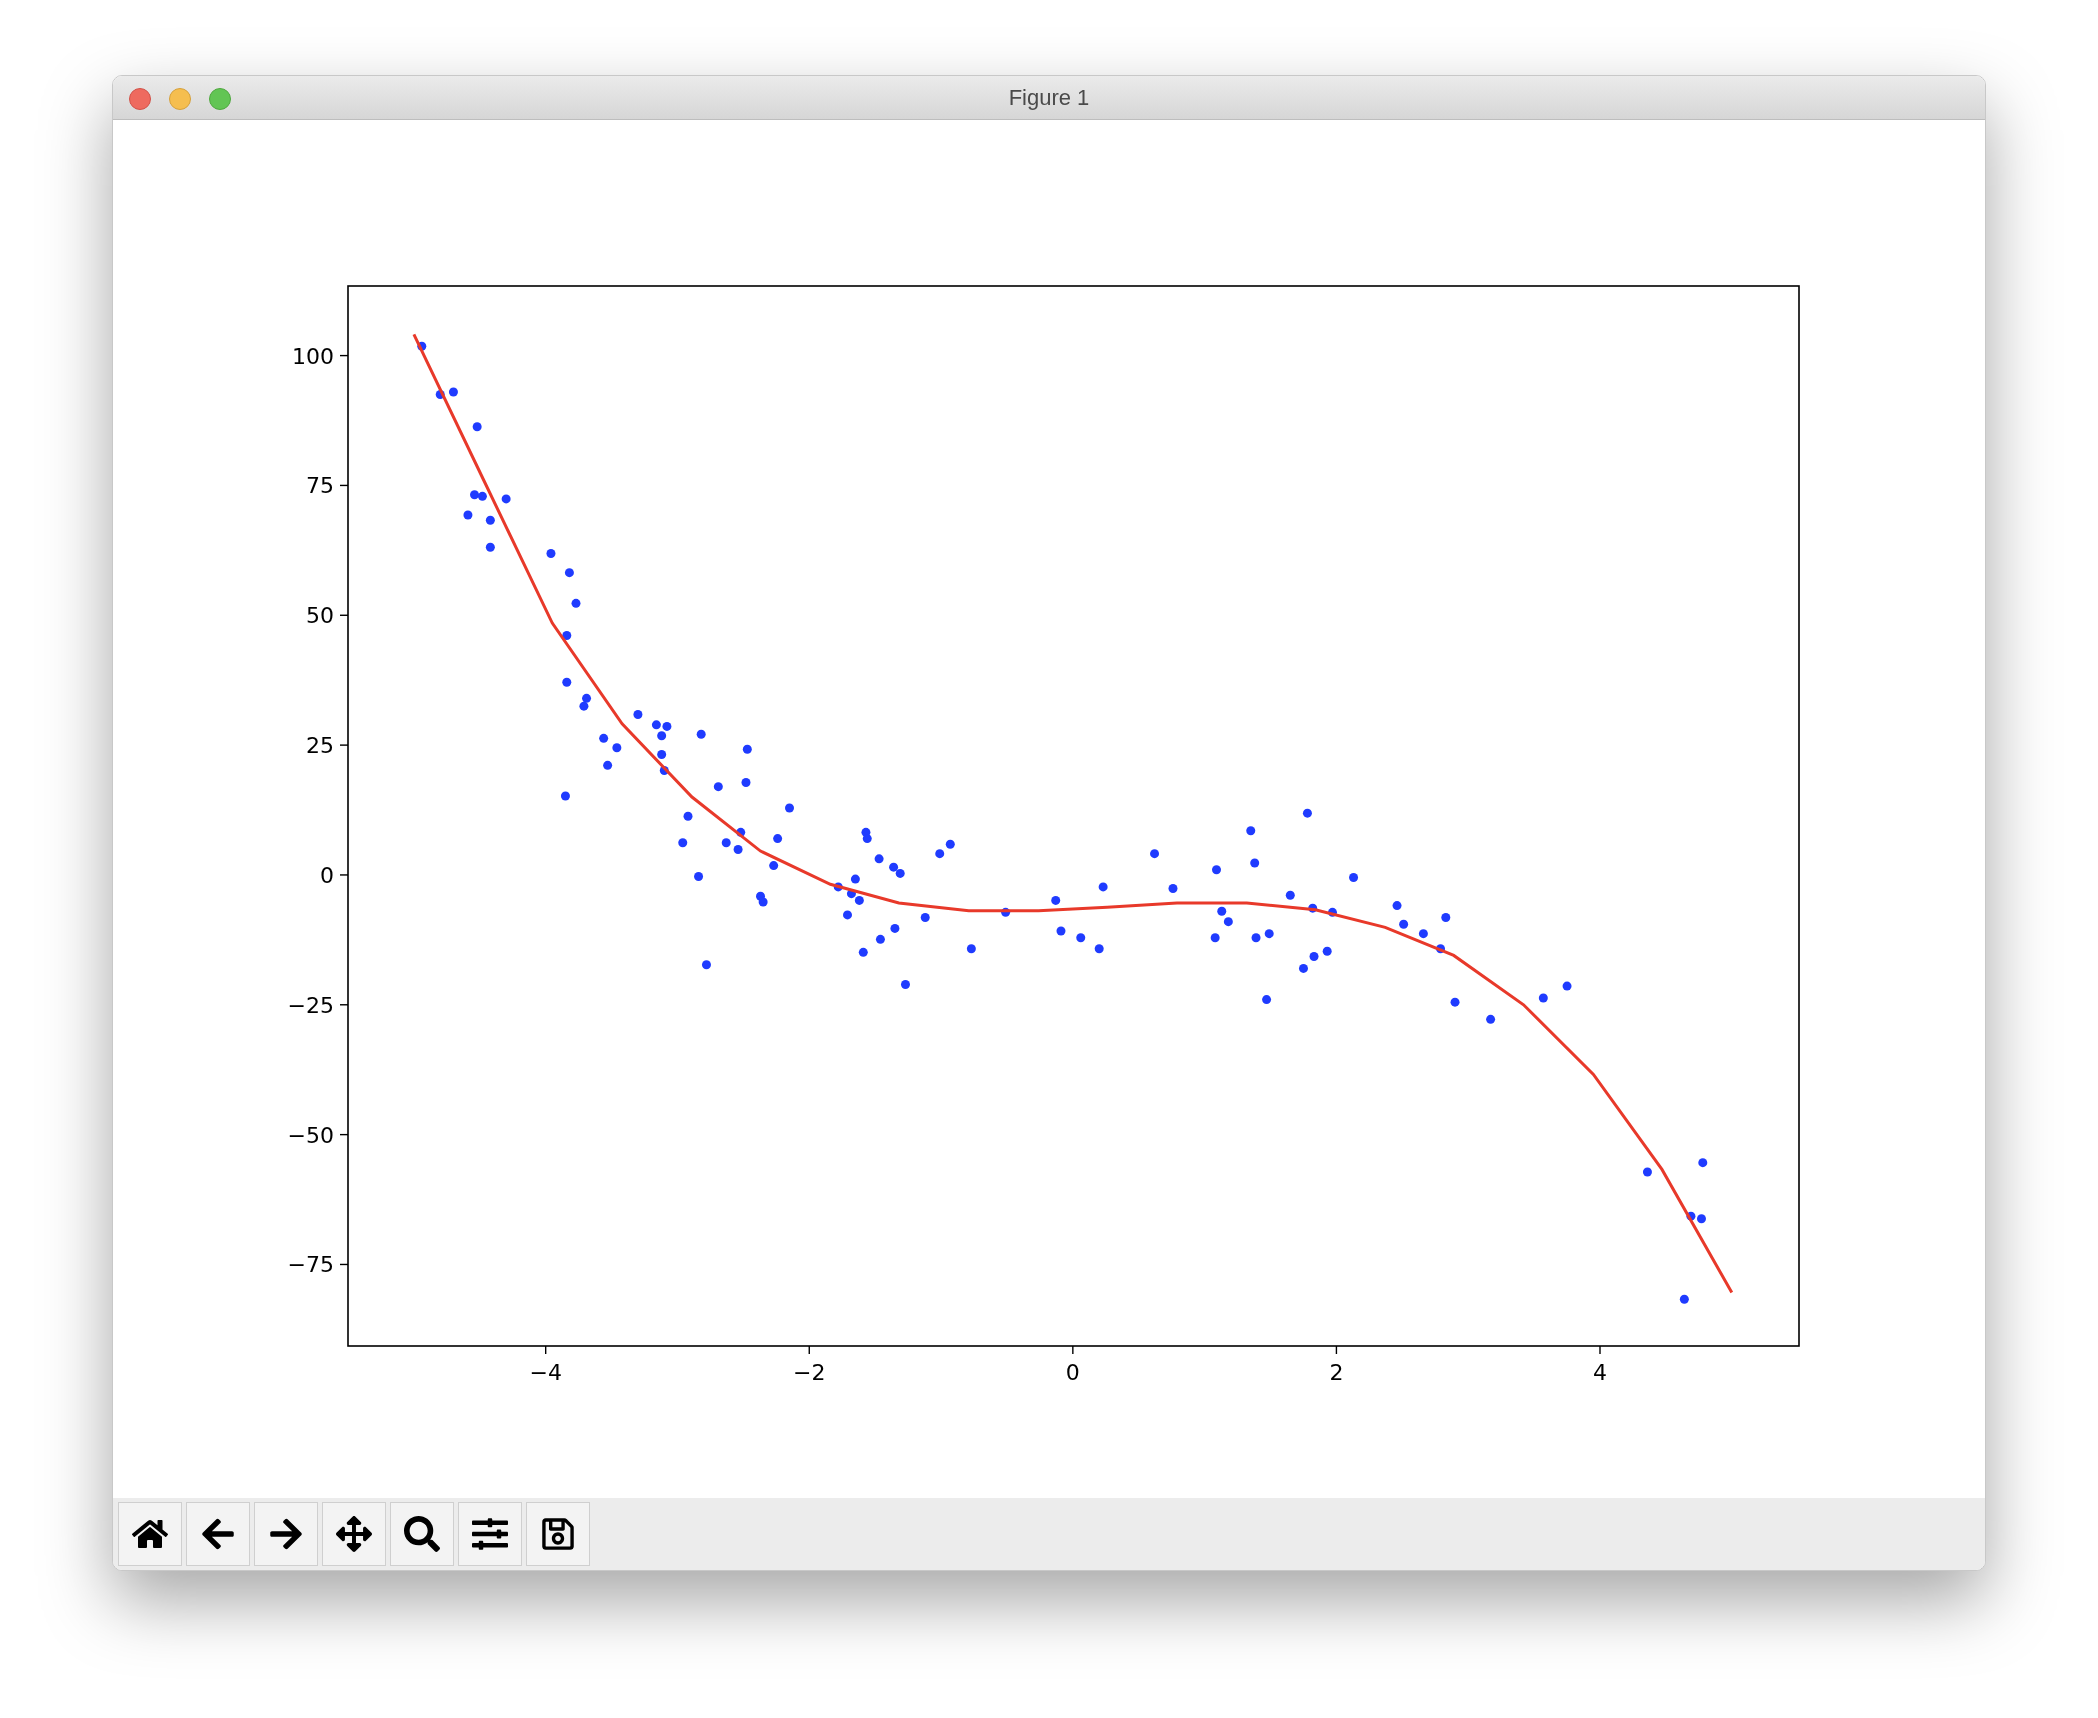 Image resolution: width=2098 pixels, height=1718 pixels. I want to click on x-tick-label: 4, so click(1600, 1372).